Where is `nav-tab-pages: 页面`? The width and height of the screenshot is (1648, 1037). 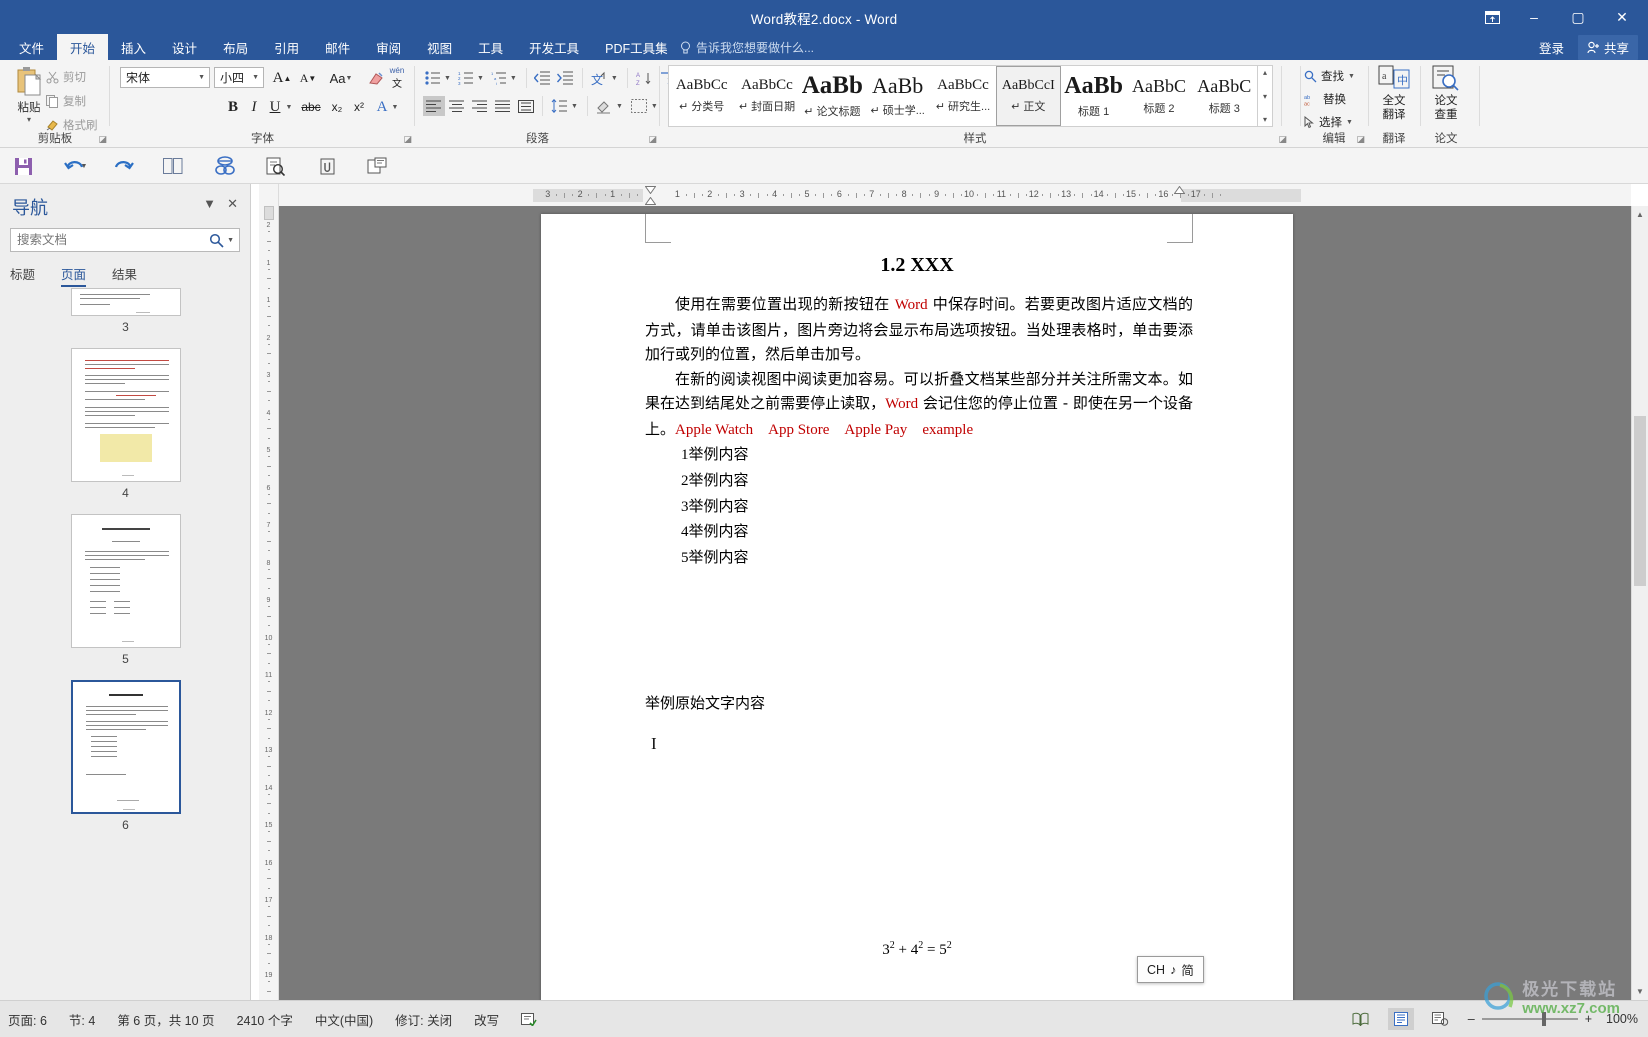
nav-tab-pages: 页面 is located at coordinates (74, 275).